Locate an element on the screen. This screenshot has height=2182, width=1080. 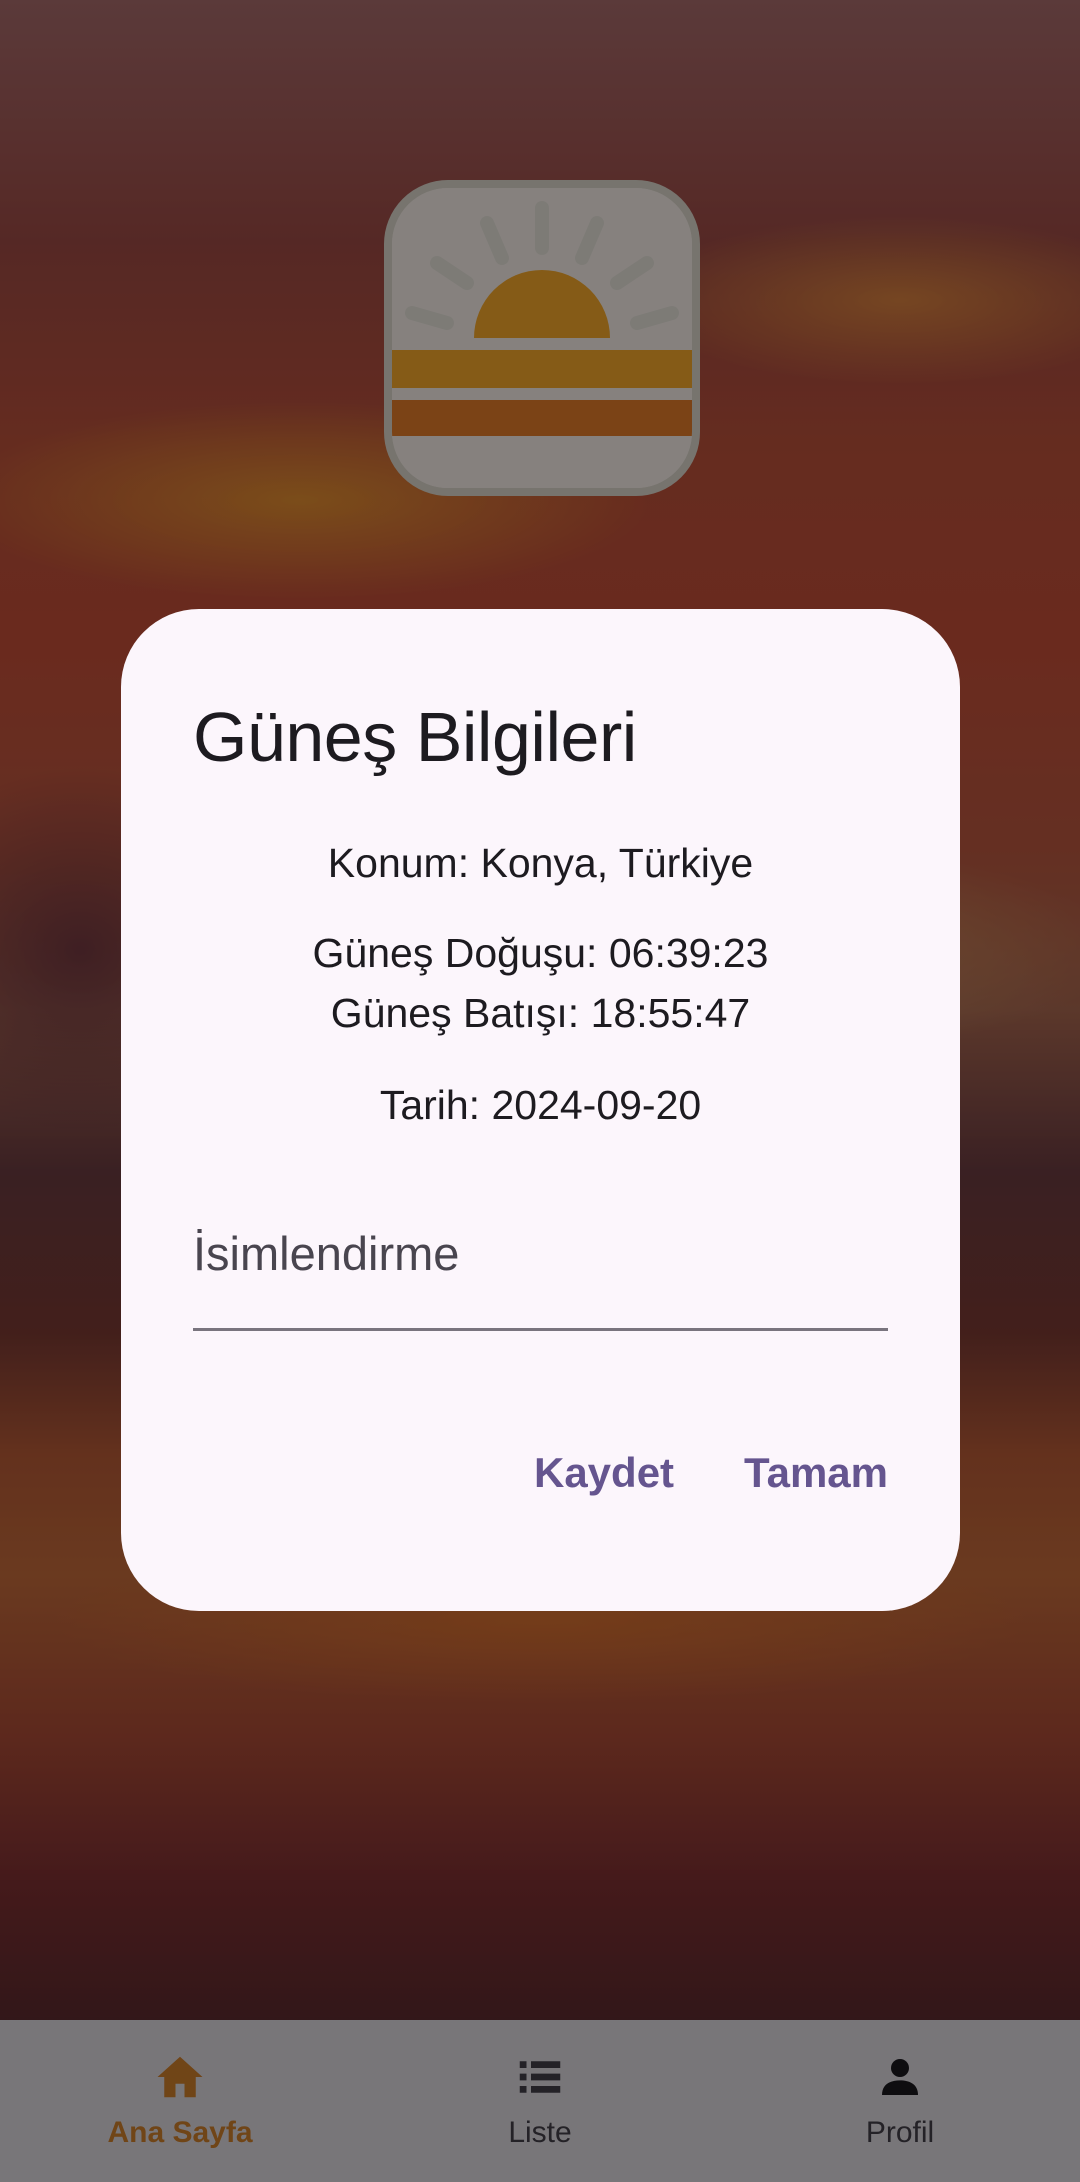
location-text: Konum: Konya, Türkiye is located at coordinates (540, 863).